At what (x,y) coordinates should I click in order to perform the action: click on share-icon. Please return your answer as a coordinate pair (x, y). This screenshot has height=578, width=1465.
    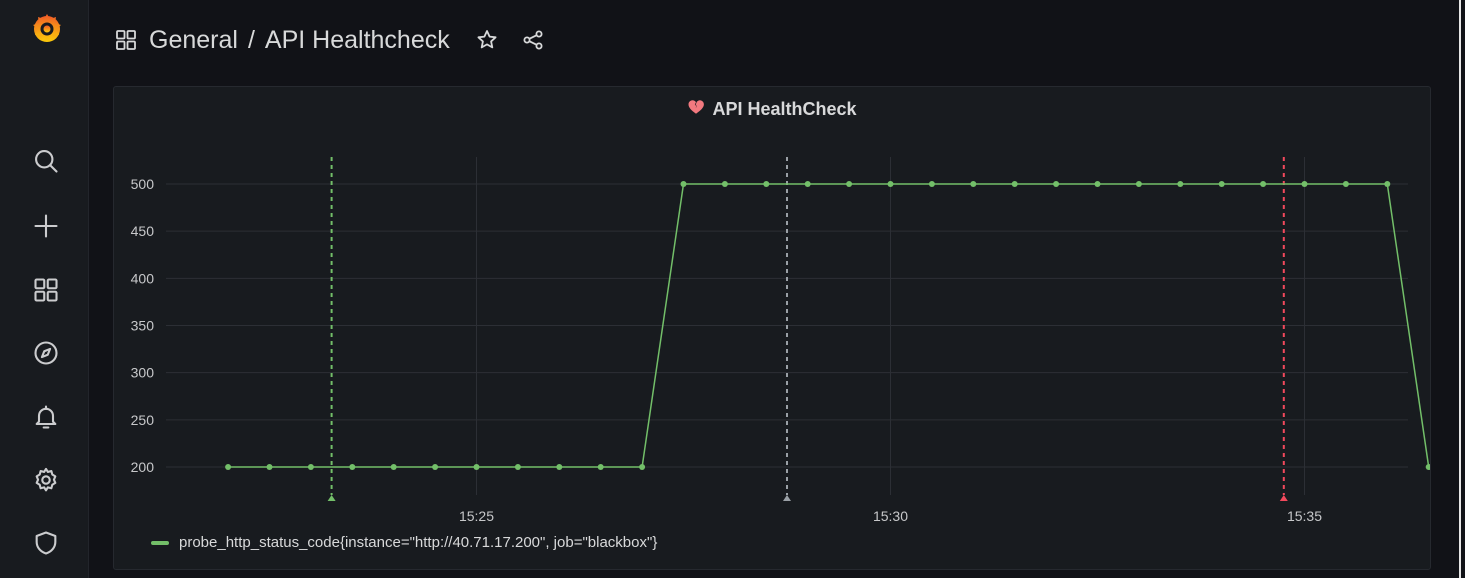
    Looking at the image, I should click on (533, 40).